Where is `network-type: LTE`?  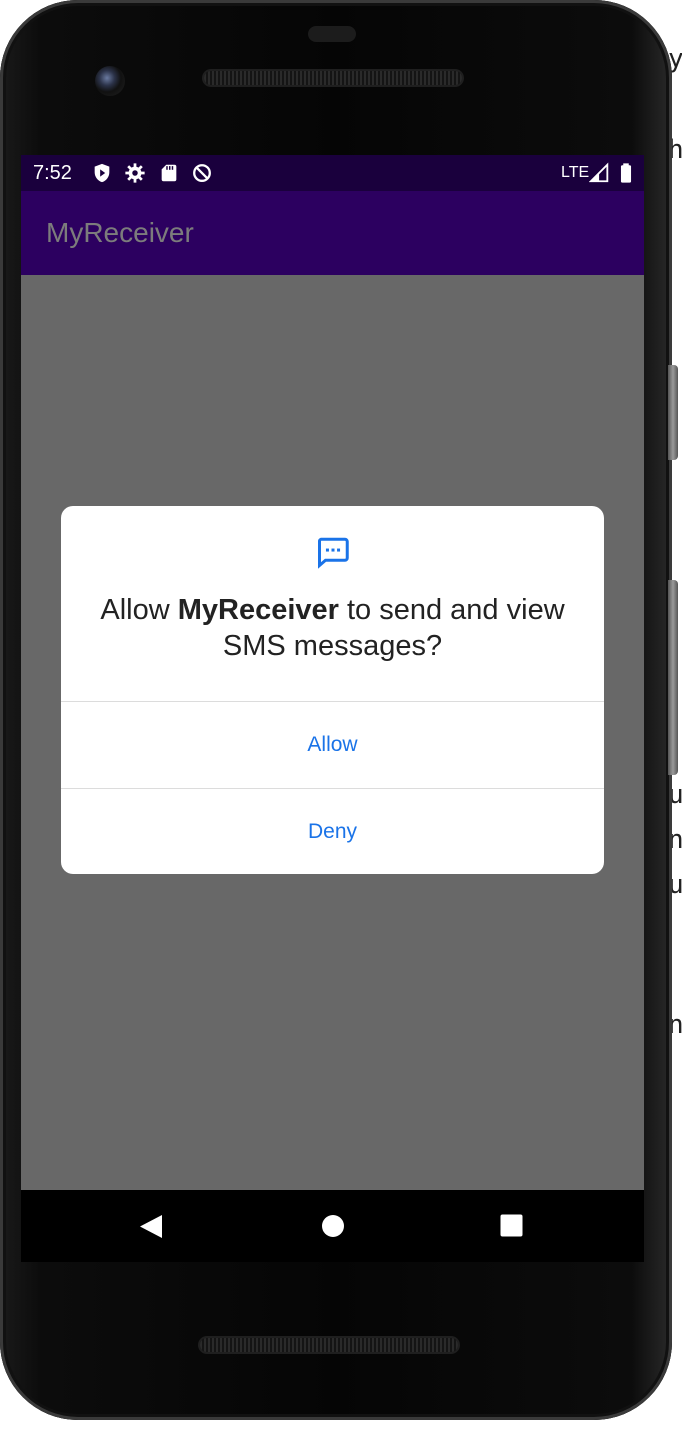
network-type: LTE is located at coordinates (575, 172).